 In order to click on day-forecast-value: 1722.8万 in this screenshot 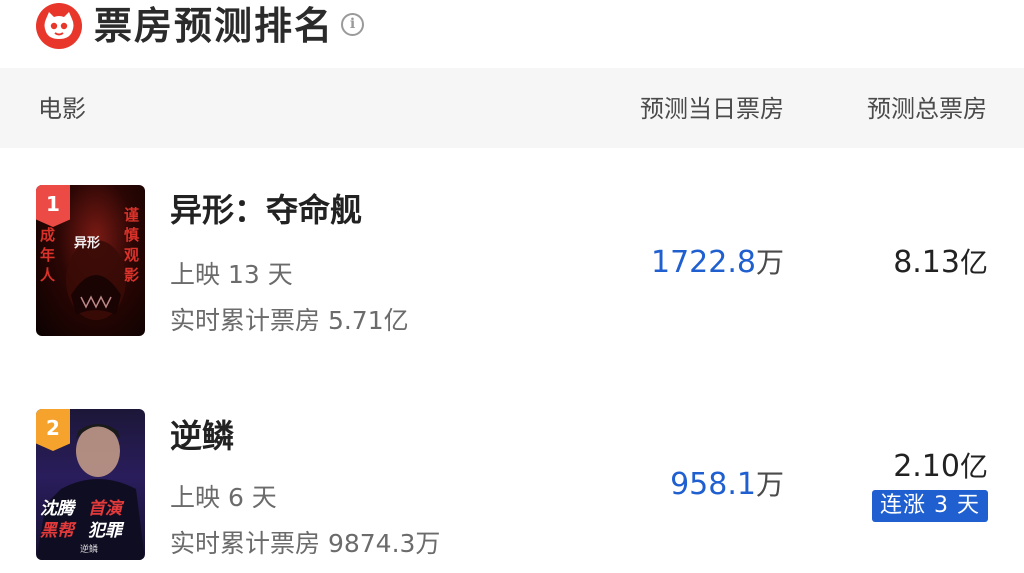, I will do `click(717, 263)`.